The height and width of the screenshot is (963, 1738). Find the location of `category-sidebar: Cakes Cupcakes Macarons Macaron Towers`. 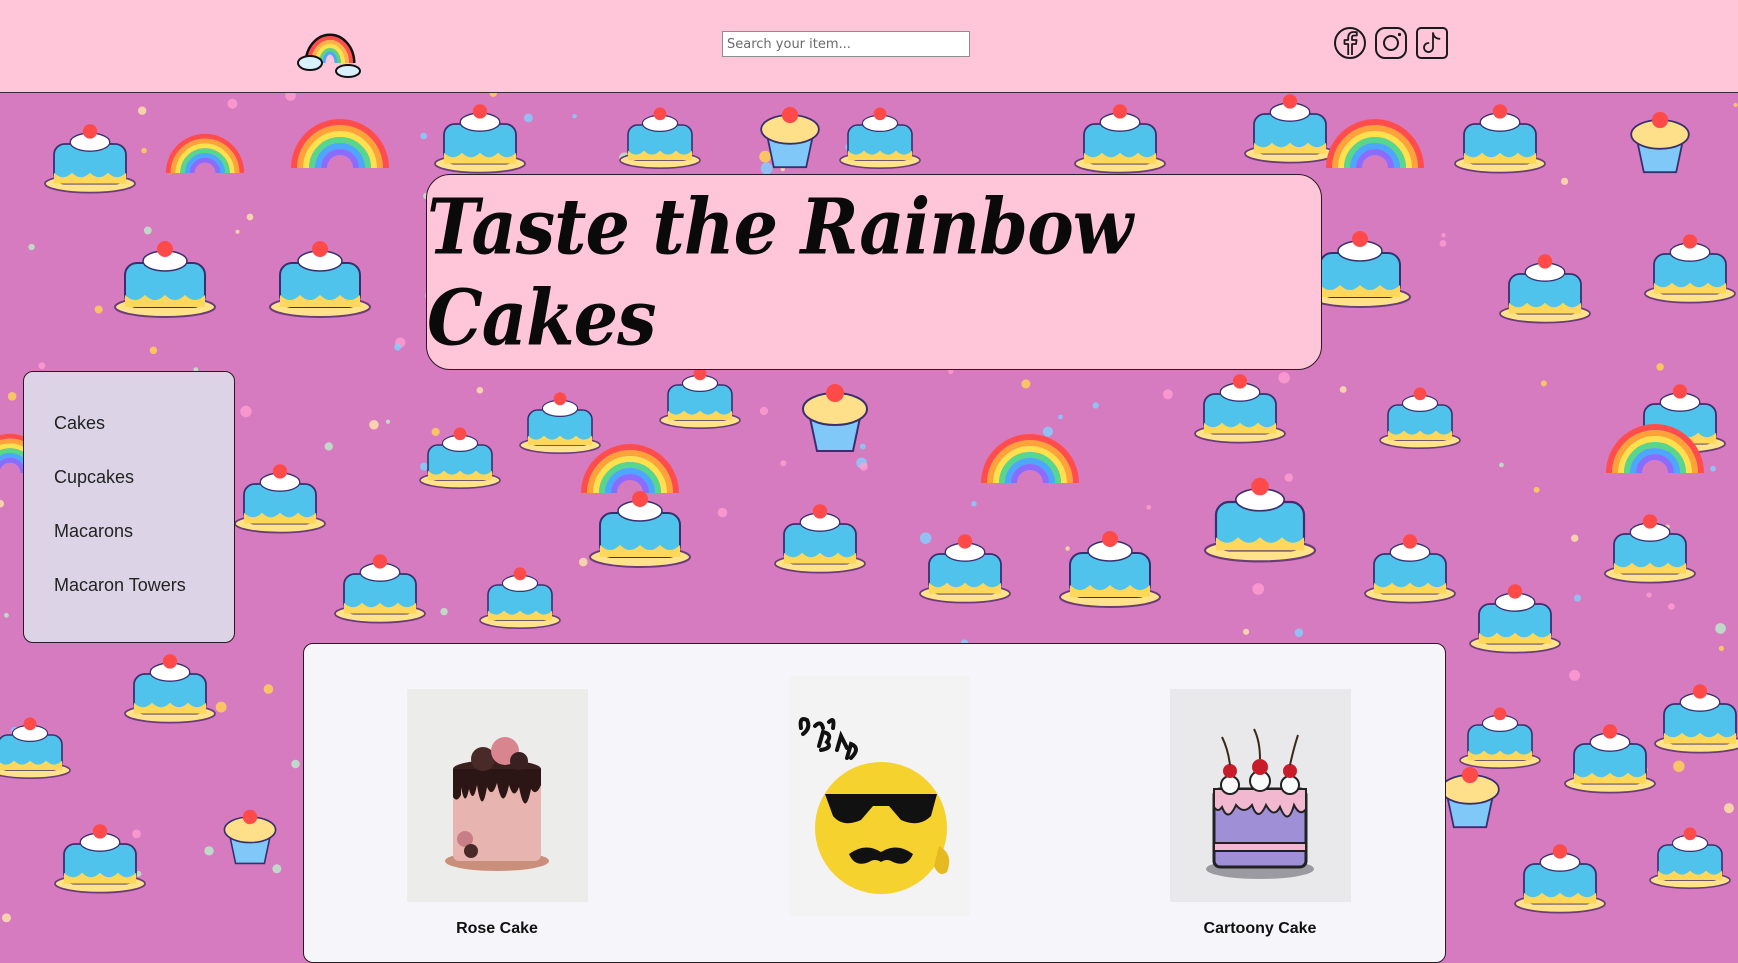

category-sidebar: Cakes Cupcakes Macarons Macaron Towers is located at coordinates (129, 507).